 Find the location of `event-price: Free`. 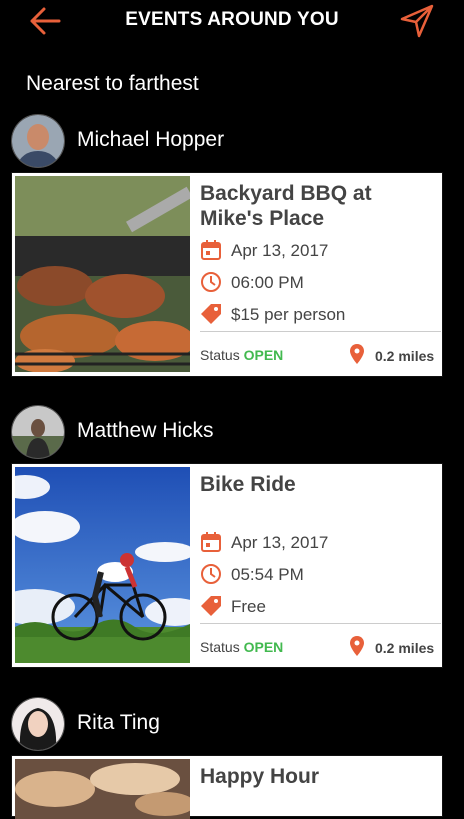

event-price: Free is located at coordinates (318, 606).